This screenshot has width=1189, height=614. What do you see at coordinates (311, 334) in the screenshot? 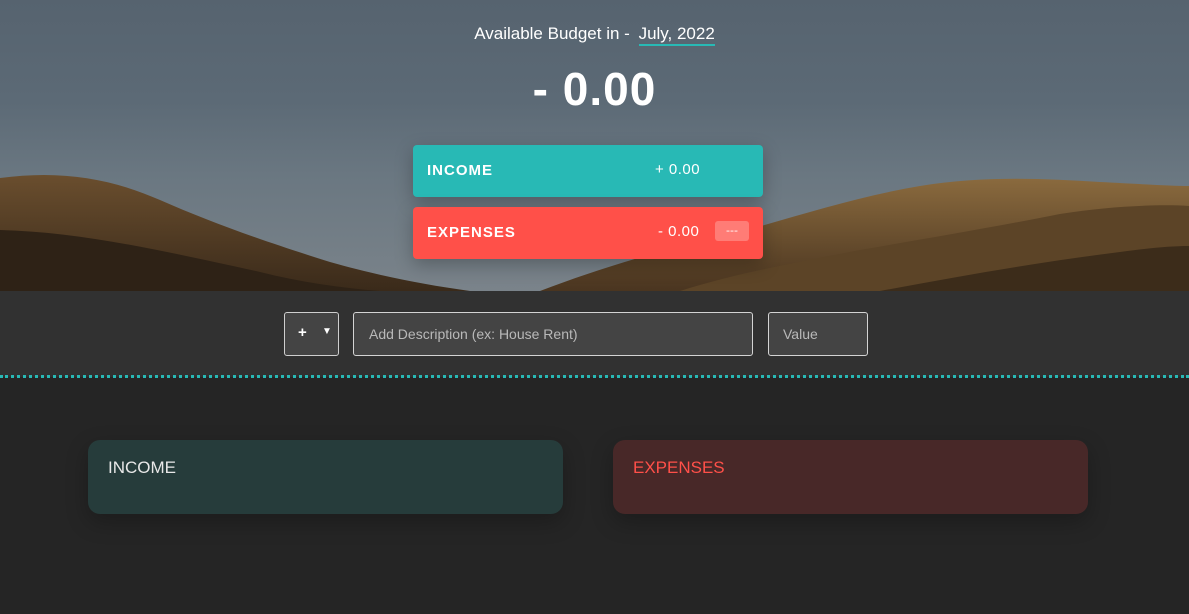
I see `add-type-select: + ▼` at bounding box center [311, 334].